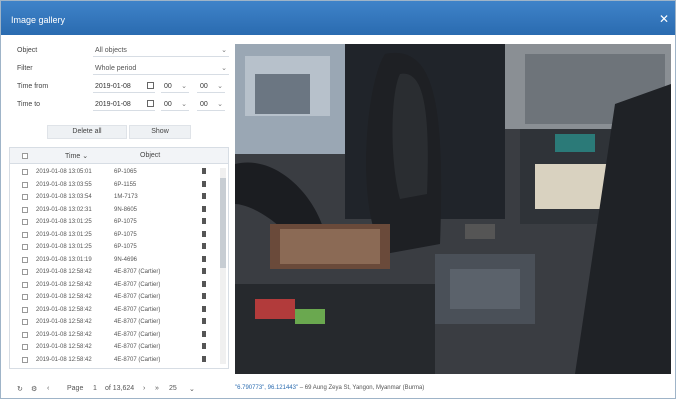 The image size is (676, 399). I want to click on time-from-minute-value: 00, so click(204, 86).